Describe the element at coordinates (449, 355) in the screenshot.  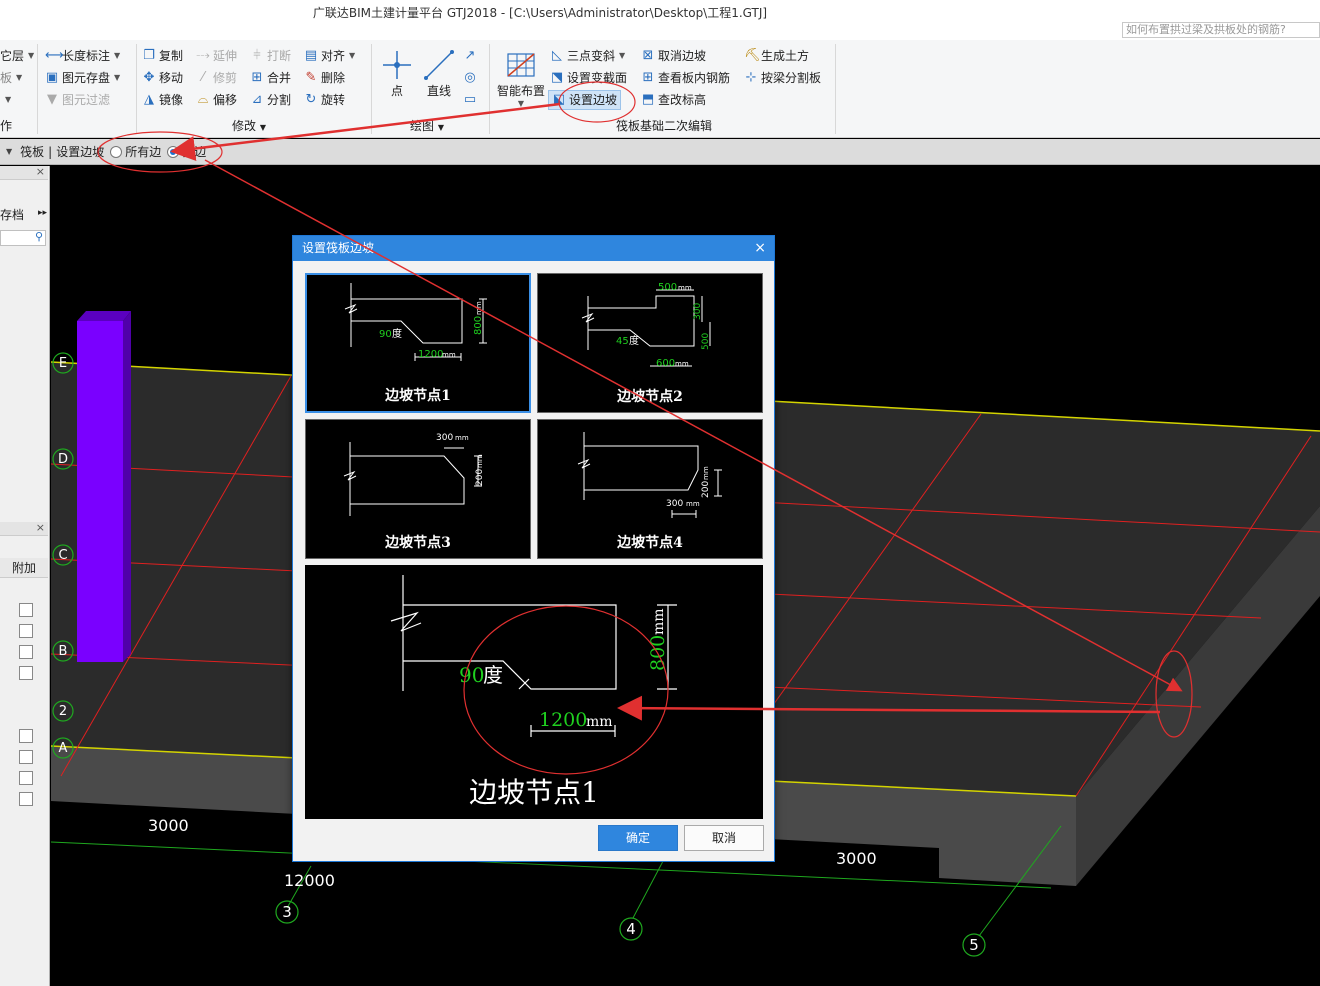
I see `node-1-width-unit: mm` at that location.